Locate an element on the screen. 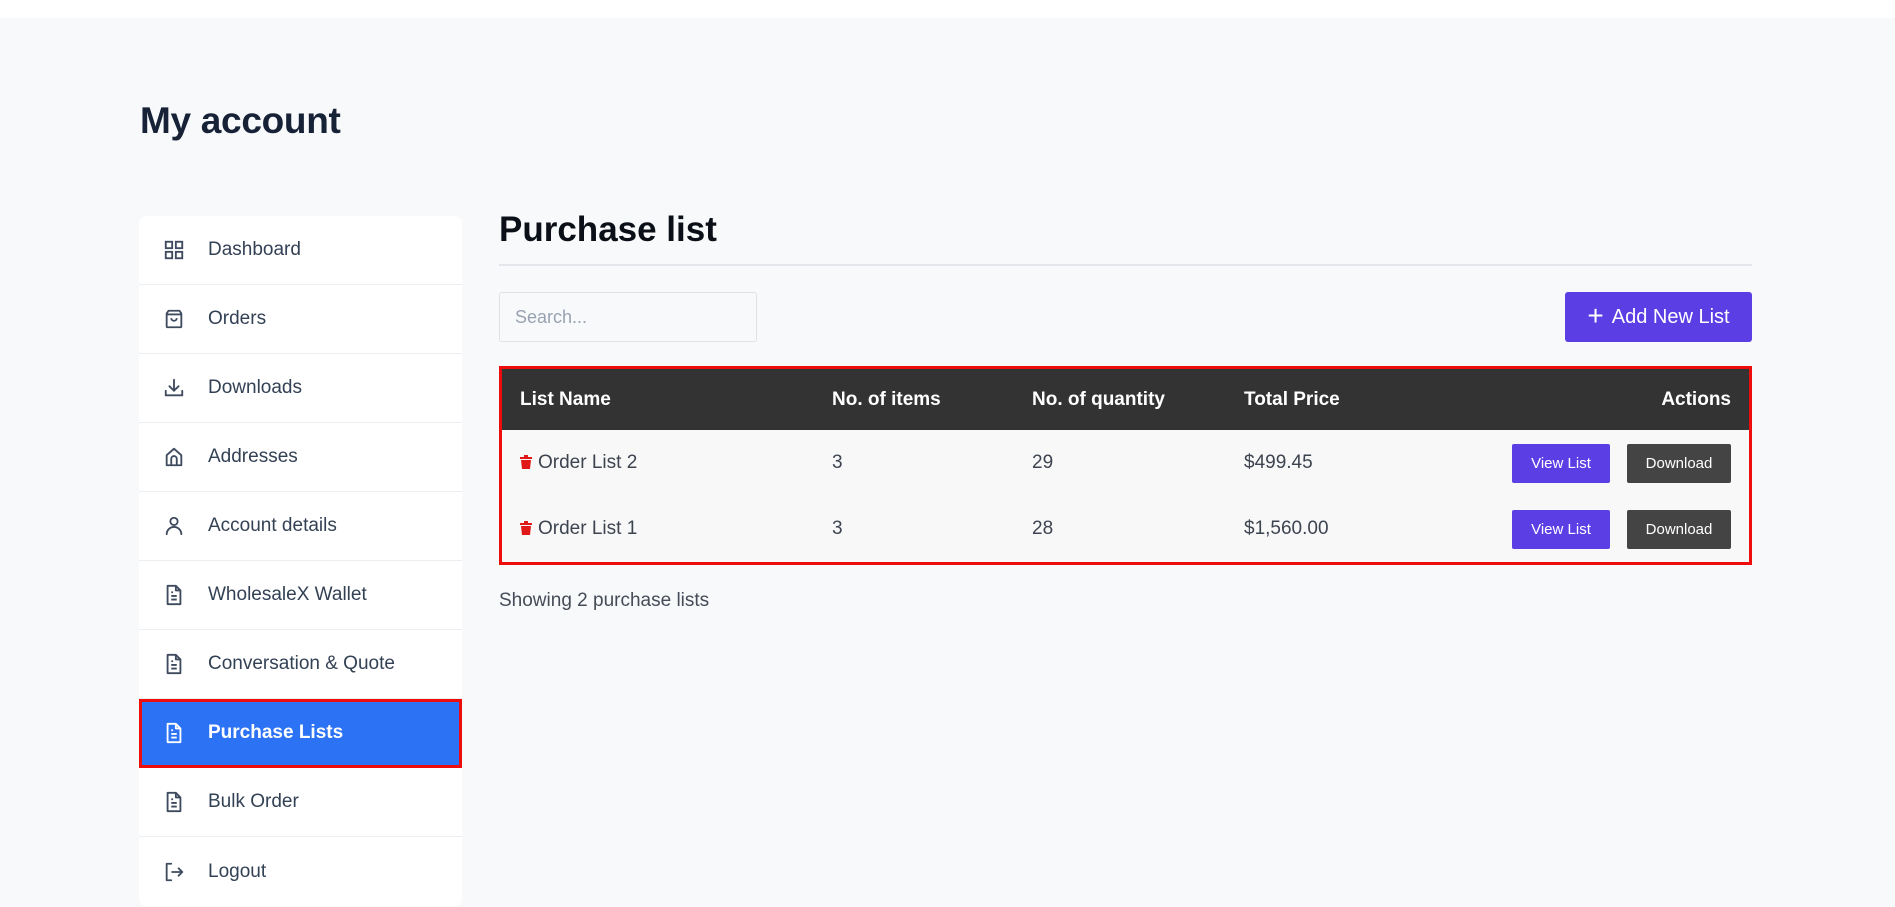 This screenshot has width=1895, height=907. search-input is located at coordinates (628, 317).